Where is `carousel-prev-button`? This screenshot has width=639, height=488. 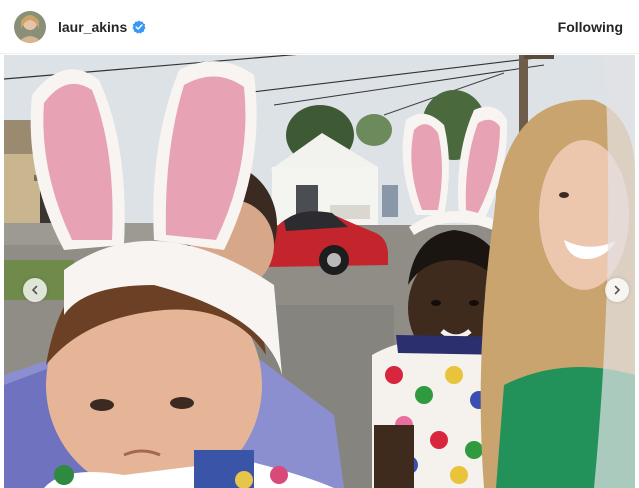 carousel-prev-button is located at coordinates (35, 290).